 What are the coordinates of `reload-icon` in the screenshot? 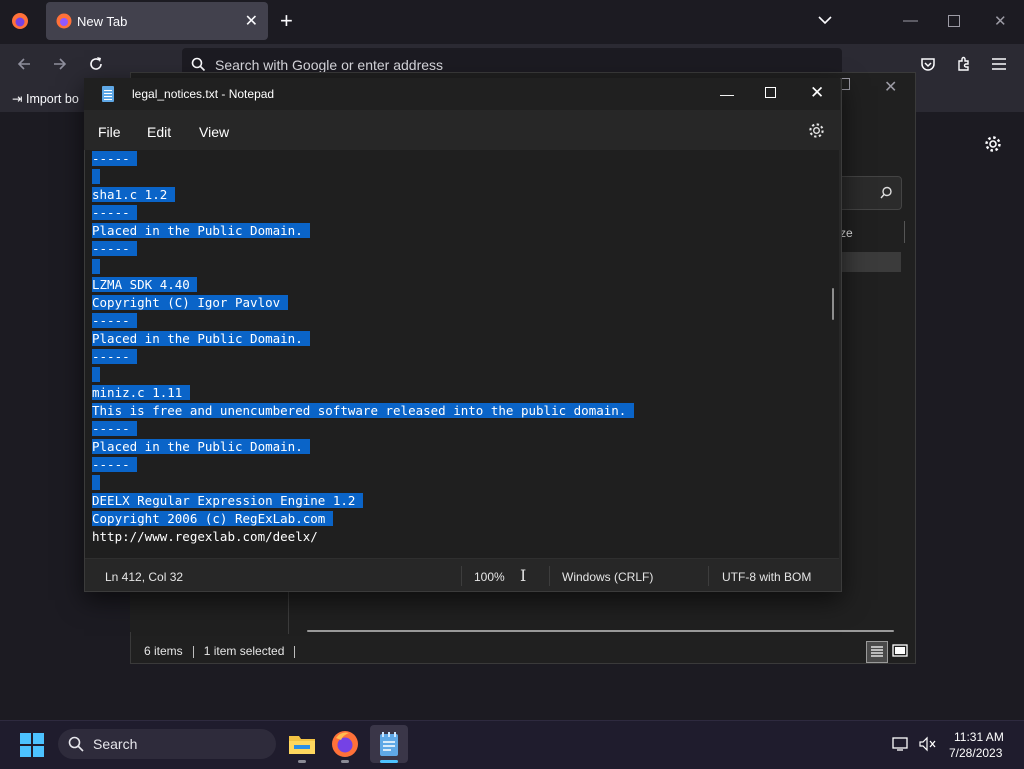 It's located at (96, 66).